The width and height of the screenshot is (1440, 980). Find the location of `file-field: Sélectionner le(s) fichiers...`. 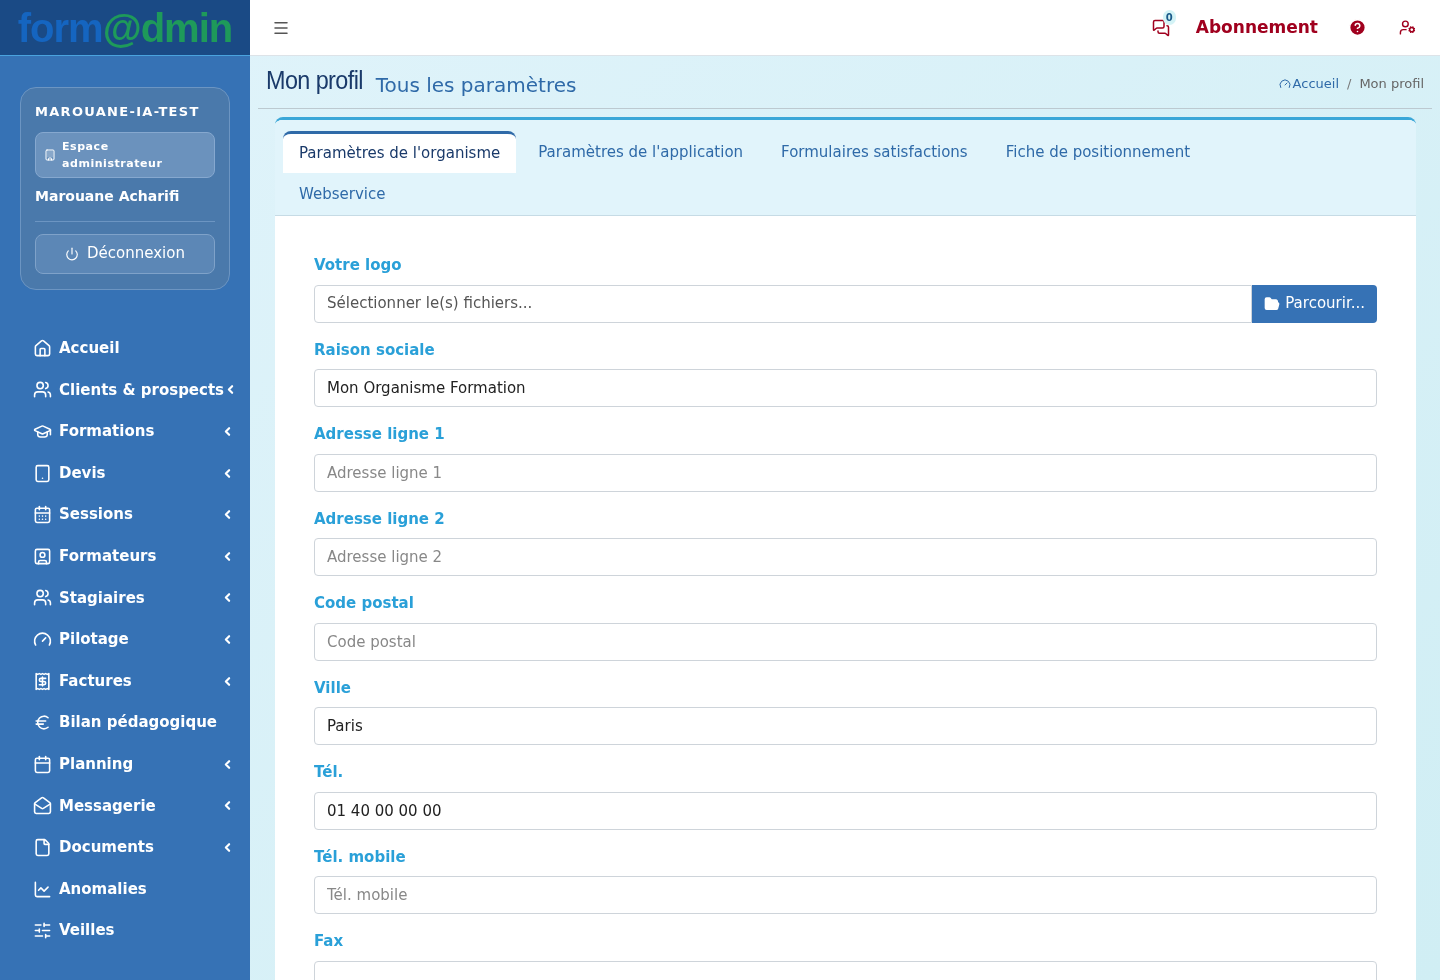

file-field: Sélectionner le(s) fichiers... is located at coordinates (783, 303).